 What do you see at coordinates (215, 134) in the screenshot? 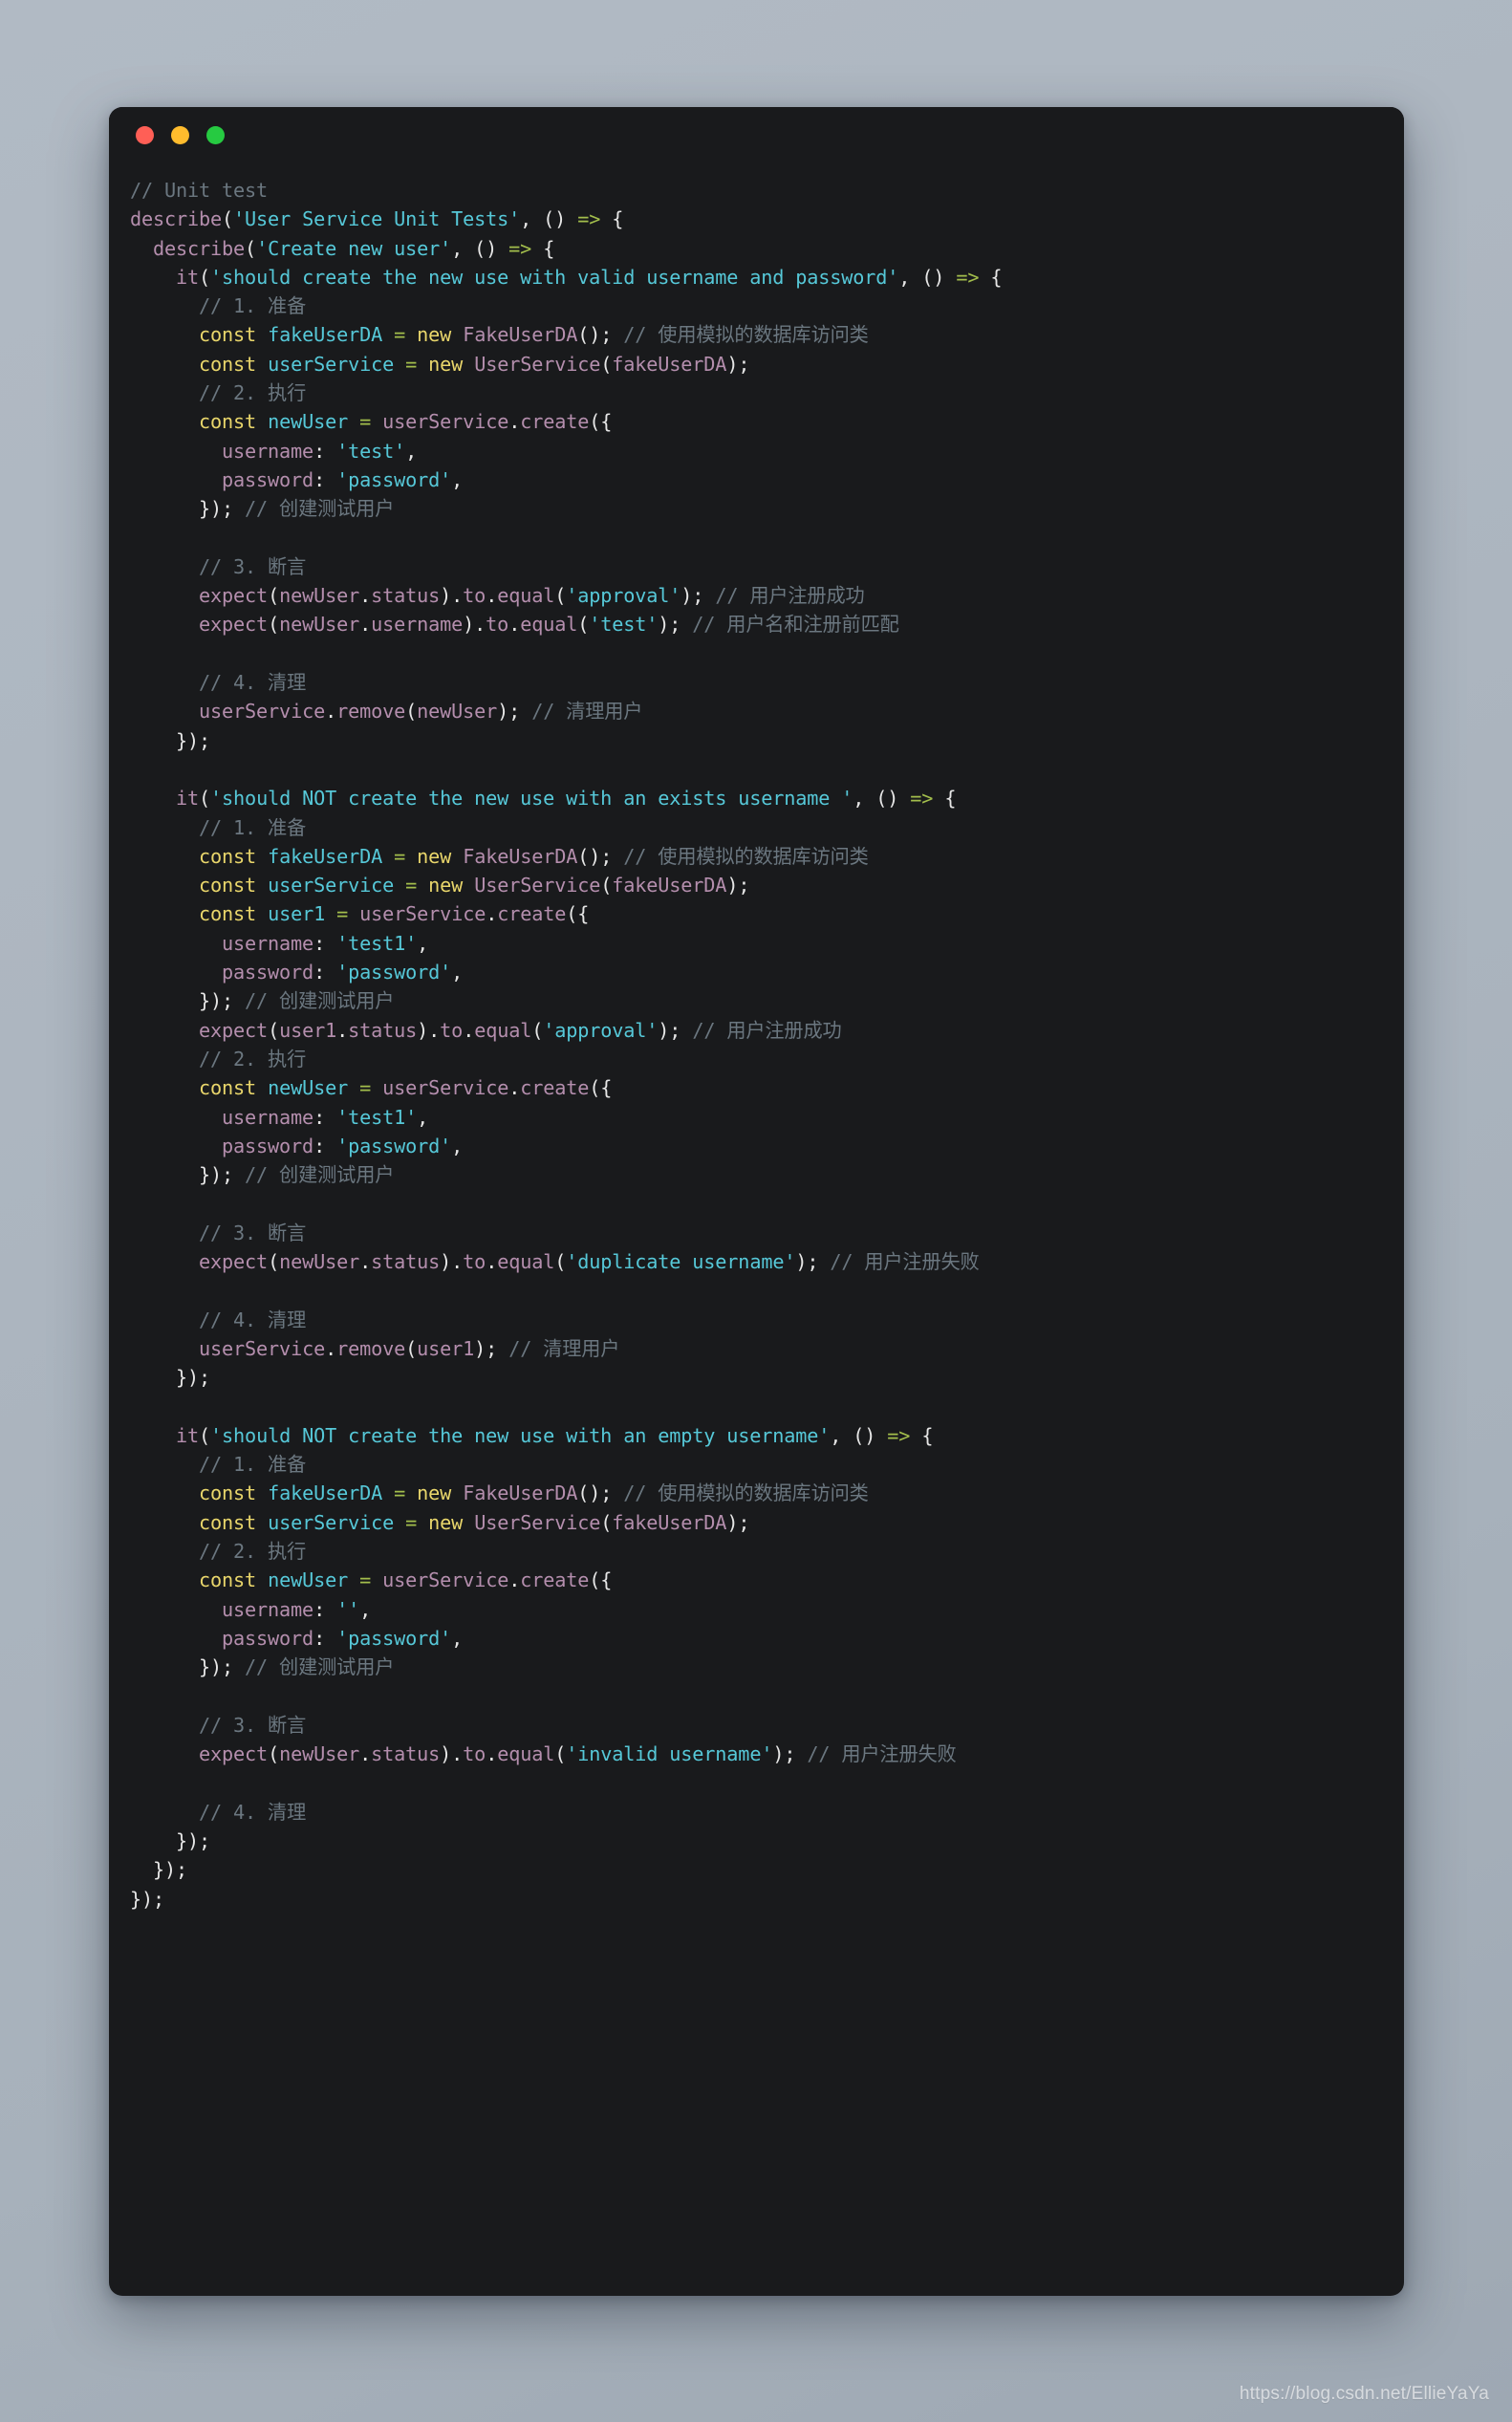
I see `zoom-button` at bounding box center [215, 134].